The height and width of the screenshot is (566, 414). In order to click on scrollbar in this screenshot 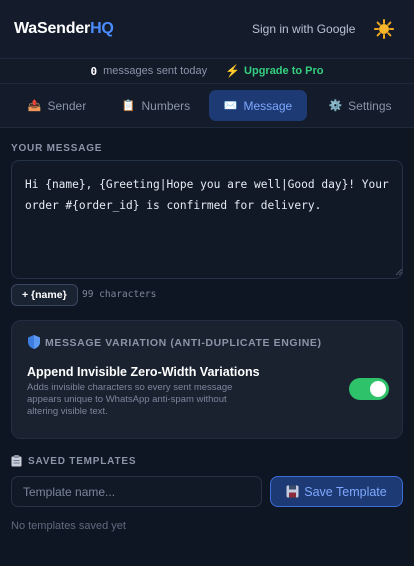, I will do `click(411, 347)`.